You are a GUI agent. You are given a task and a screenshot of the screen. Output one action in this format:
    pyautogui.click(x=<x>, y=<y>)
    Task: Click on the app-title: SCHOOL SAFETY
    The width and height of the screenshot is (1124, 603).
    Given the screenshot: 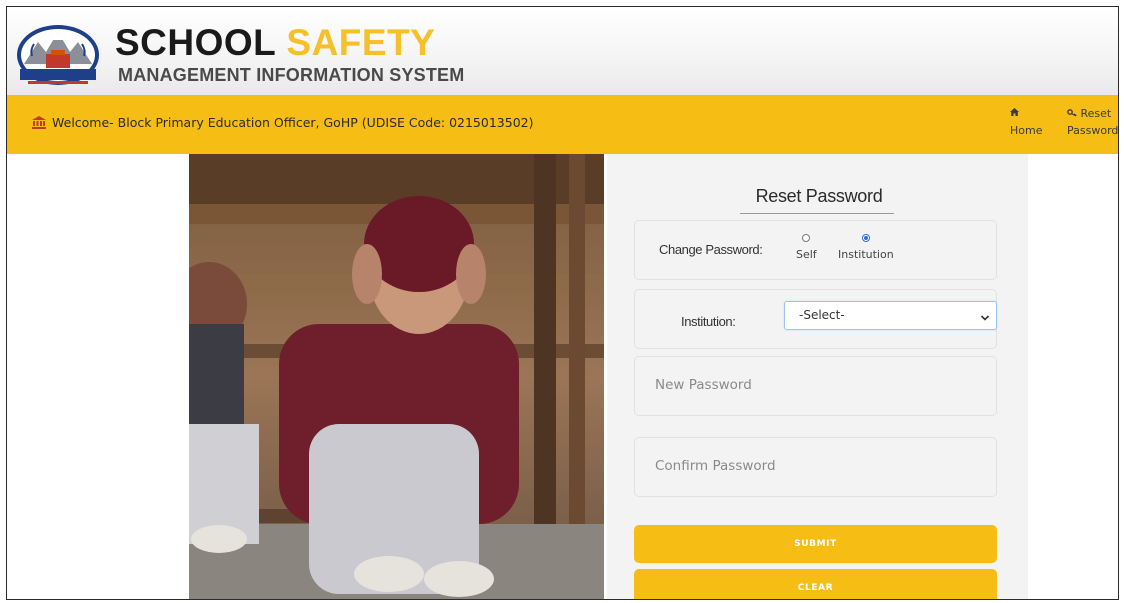 What is the action you would take?
    pyautogui.click(x=275, y=43)
    